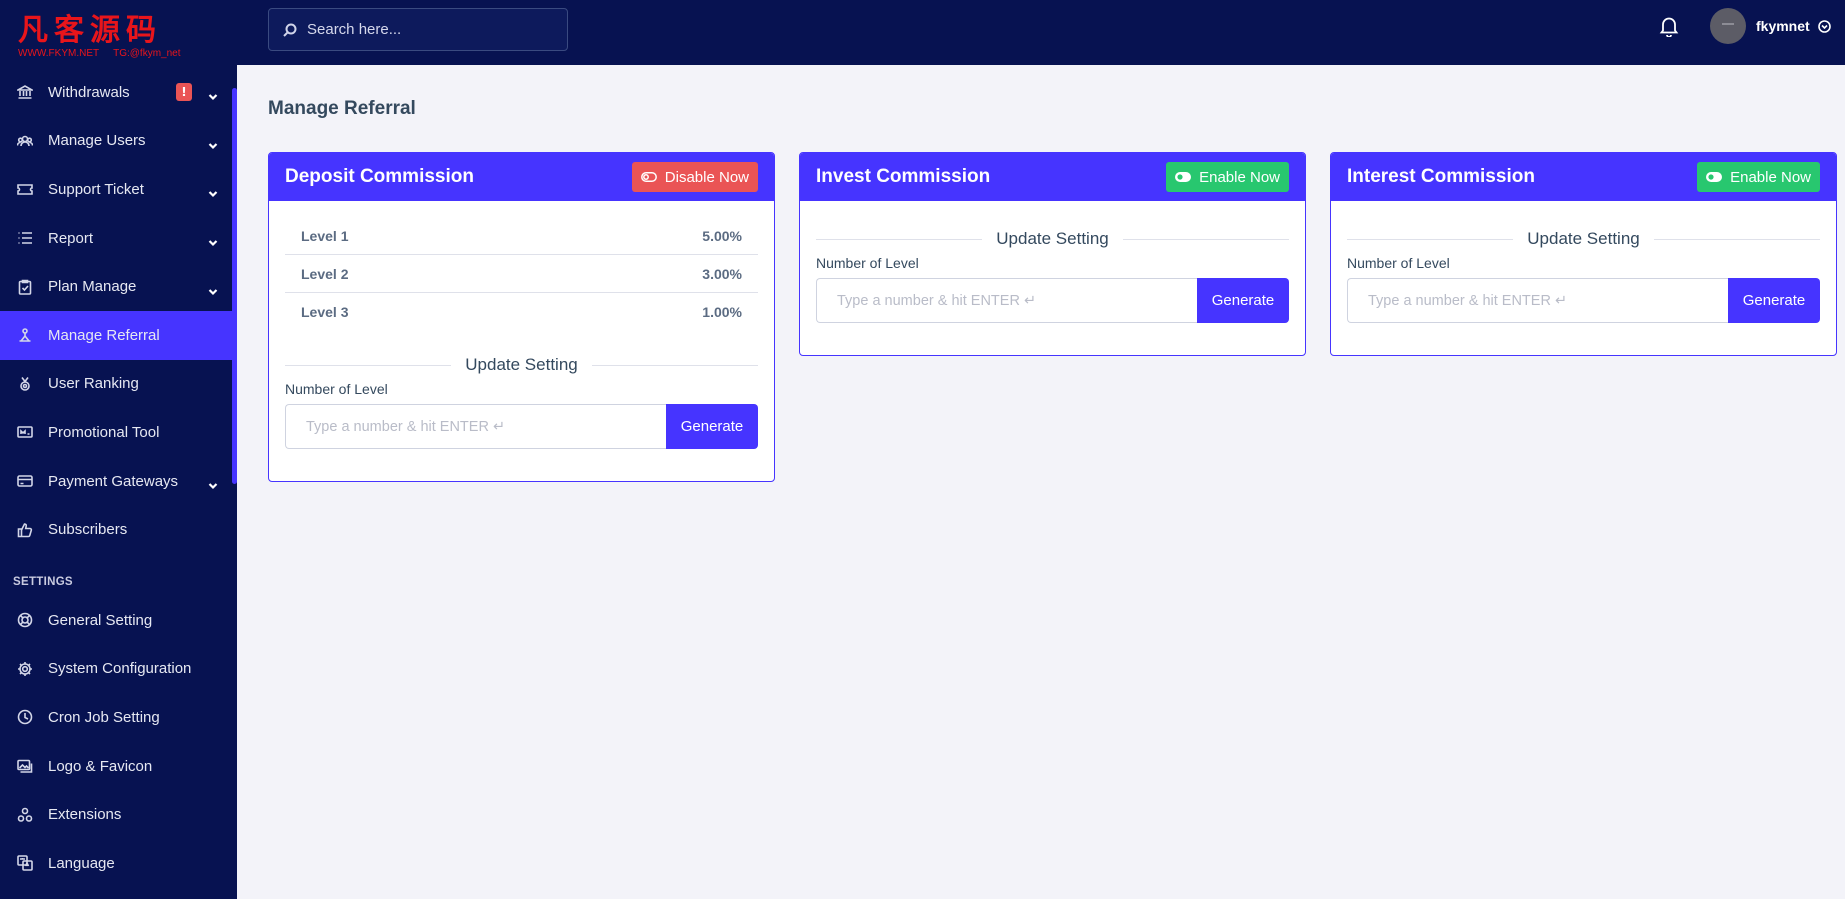  Describe the element at coordinates (25, 141) in the screenshot. I see `users-icon` at that location.